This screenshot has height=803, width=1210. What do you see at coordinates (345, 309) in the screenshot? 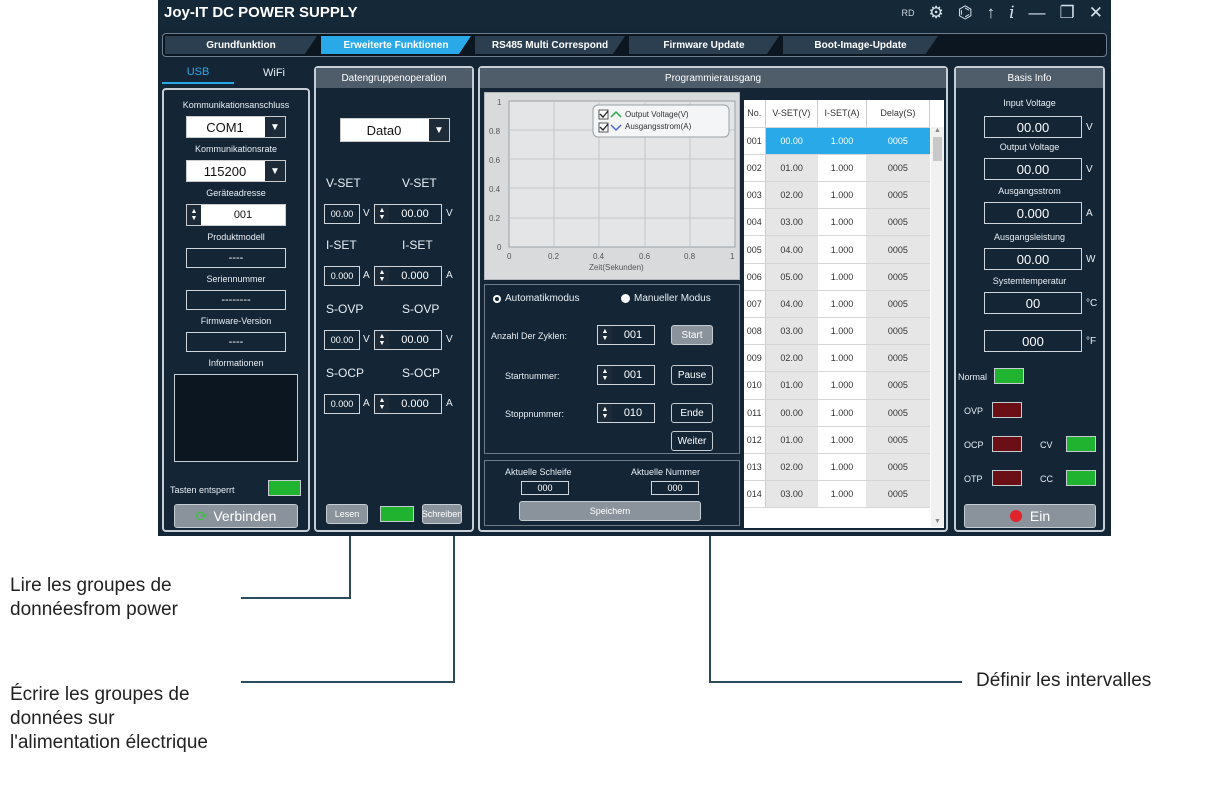
I see `sovp-label-left: S-OVP` at bounding box center [345, 309].